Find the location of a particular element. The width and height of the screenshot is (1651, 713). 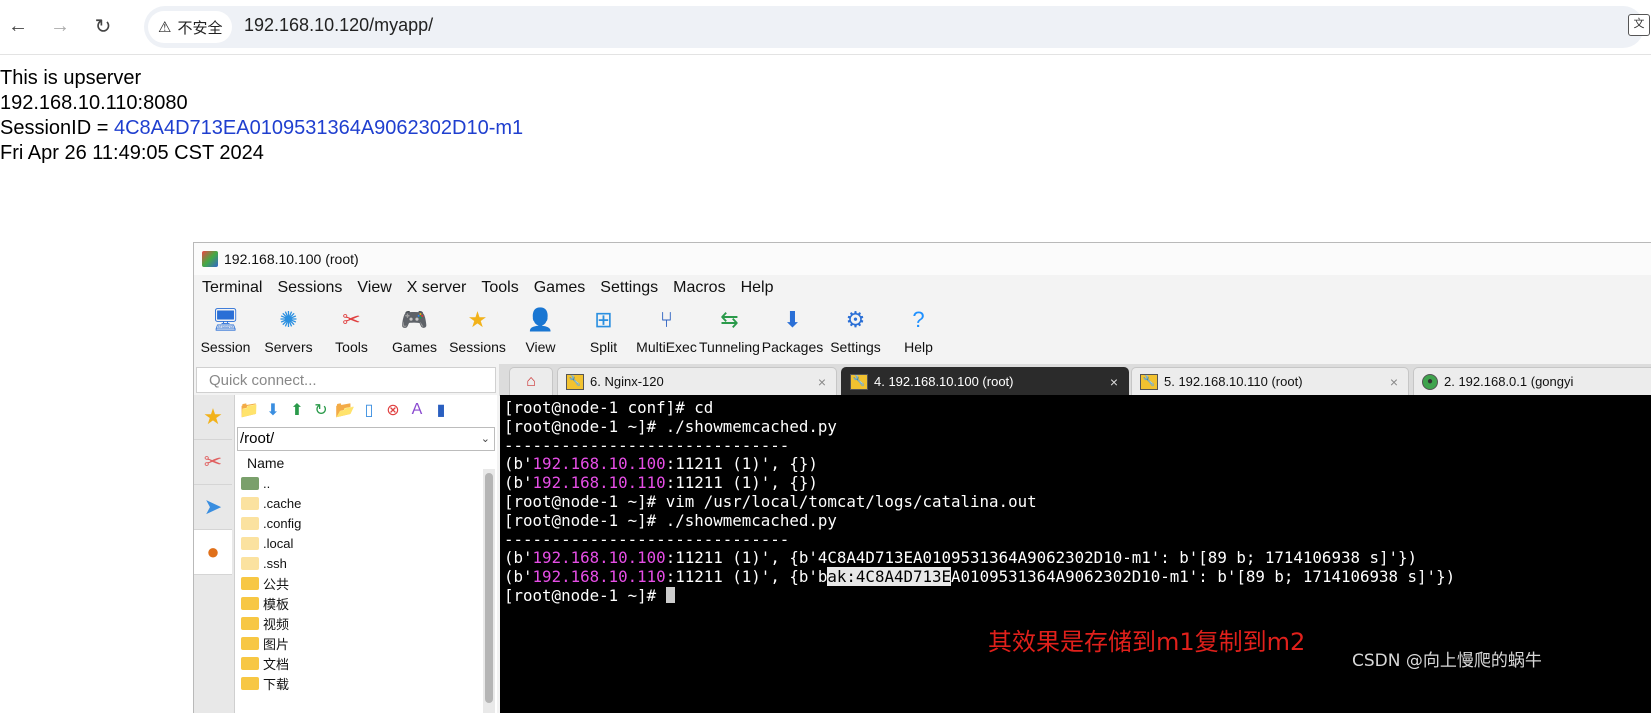

wrench-icon: 🔧 is located at coordinates (575, 381).